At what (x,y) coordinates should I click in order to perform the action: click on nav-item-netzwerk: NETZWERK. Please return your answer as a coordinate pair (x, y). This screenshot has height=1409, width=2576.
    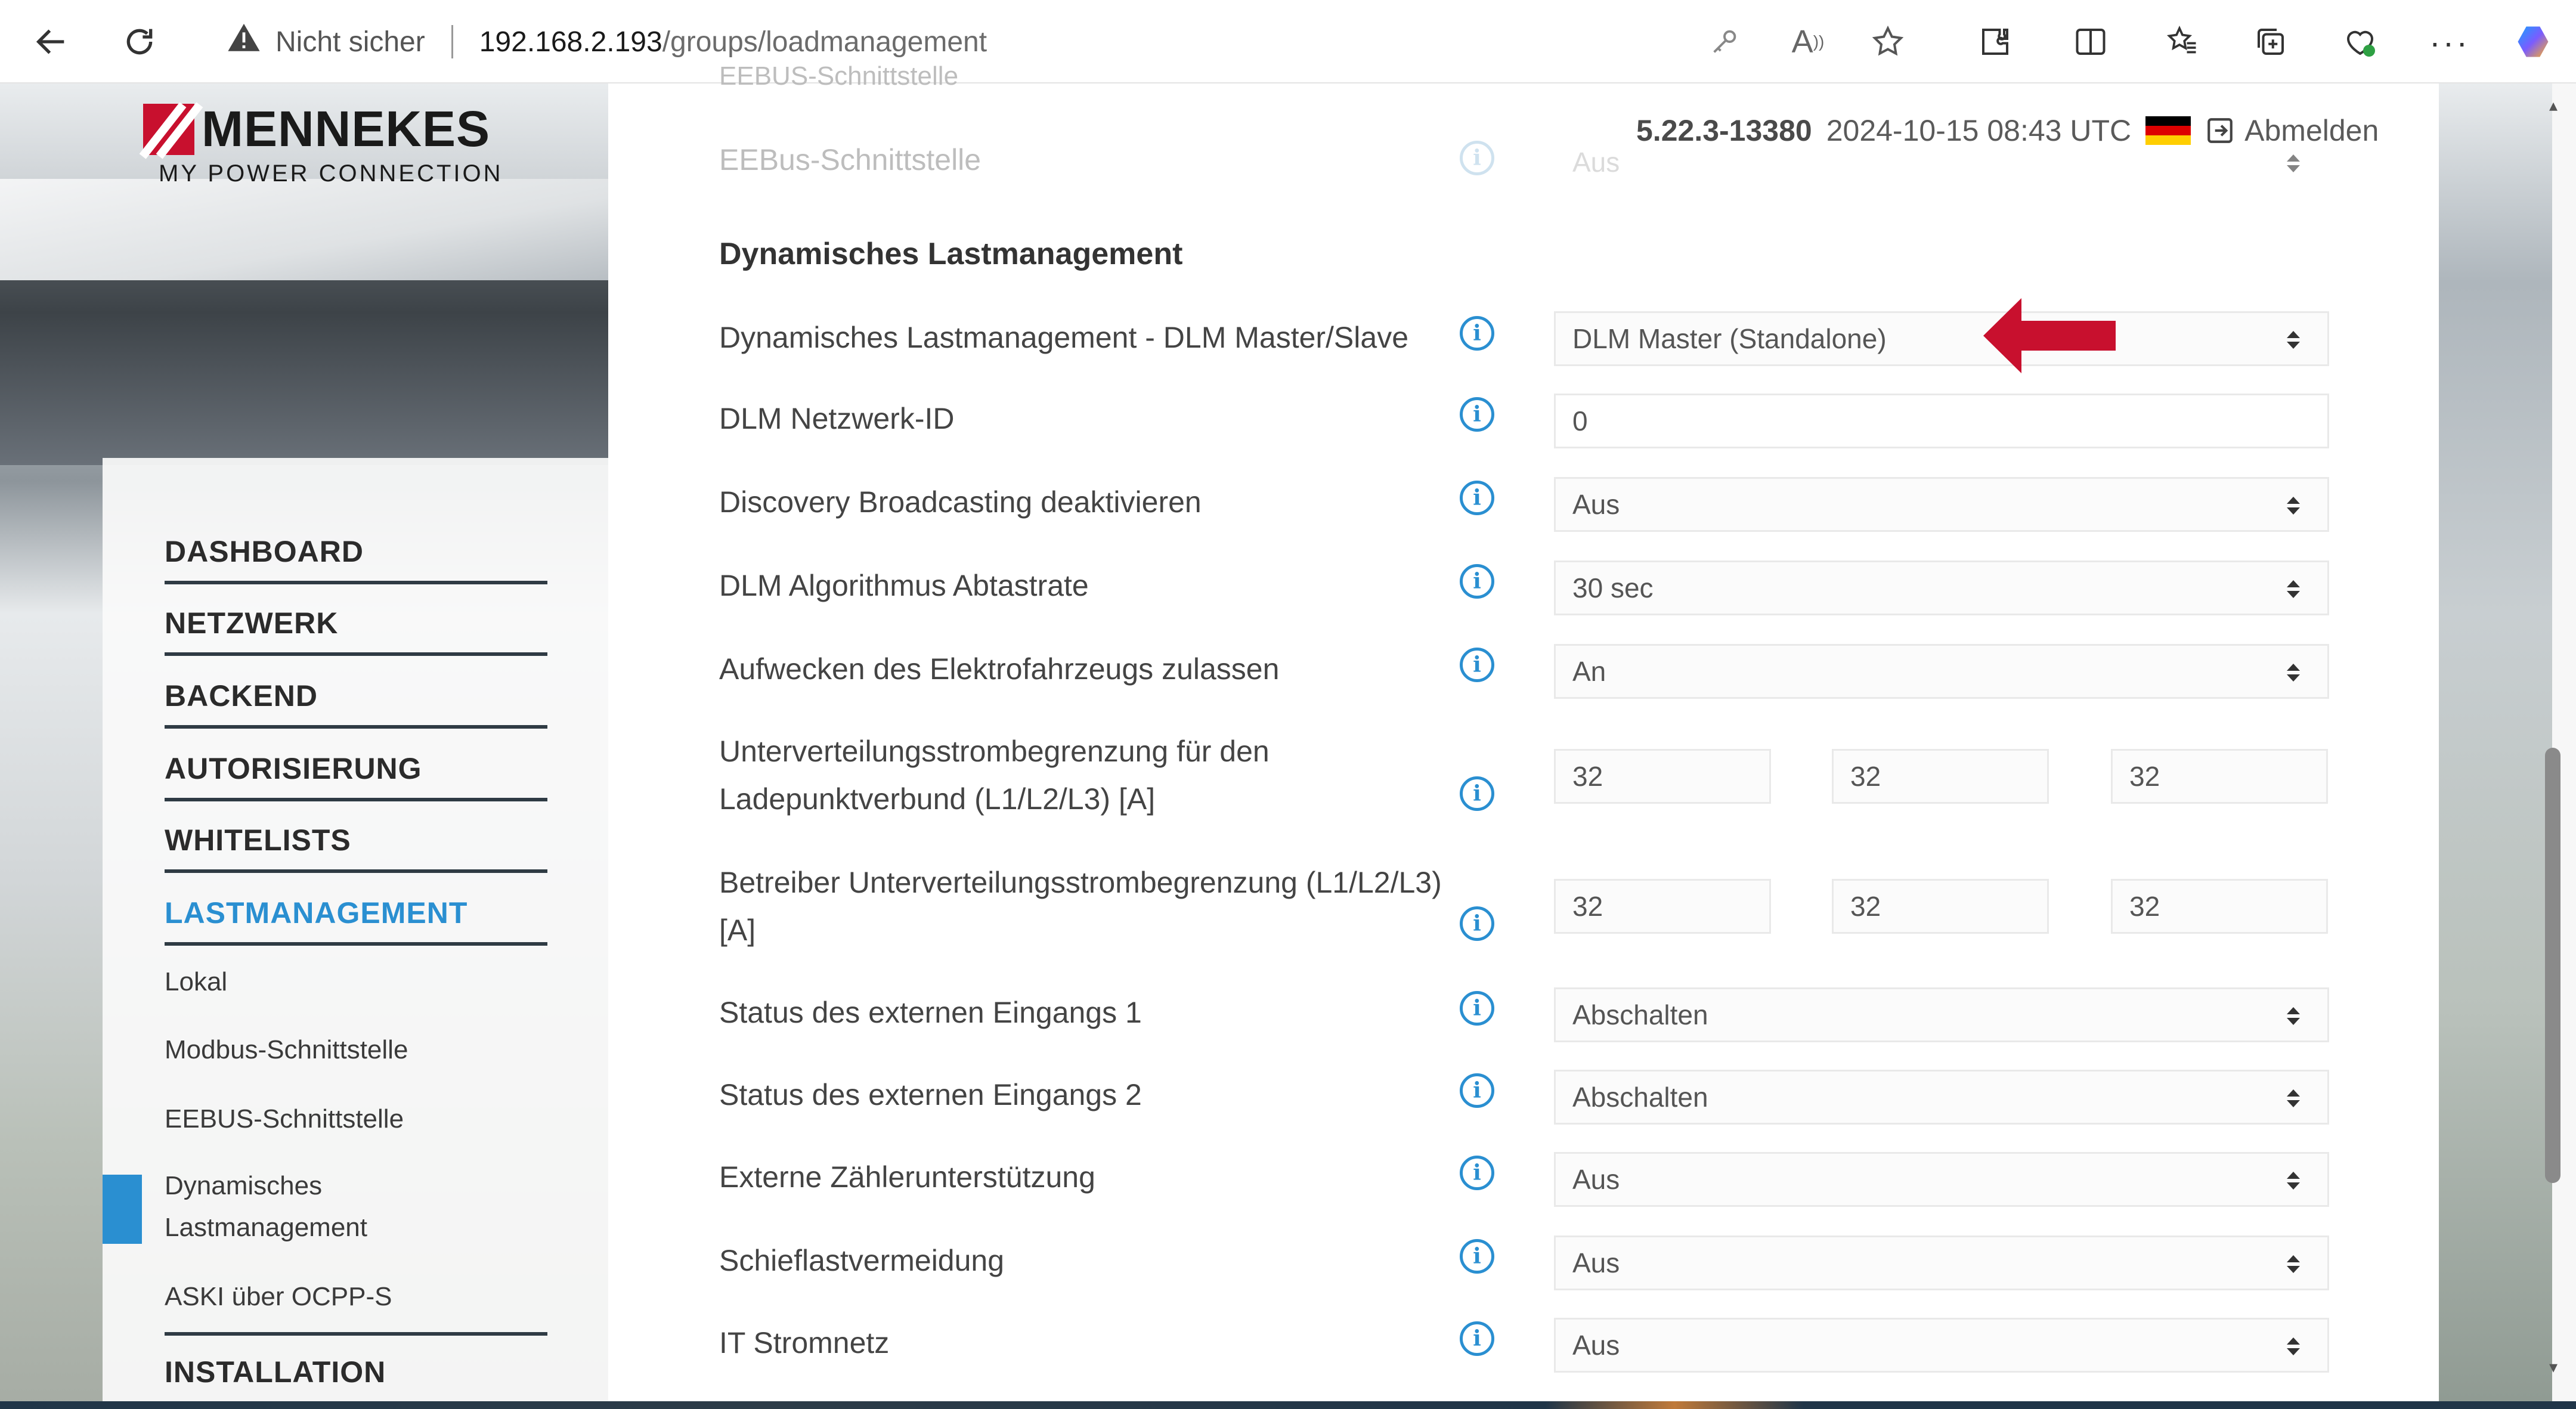
    Looking at the image, I should click on (356, 631).